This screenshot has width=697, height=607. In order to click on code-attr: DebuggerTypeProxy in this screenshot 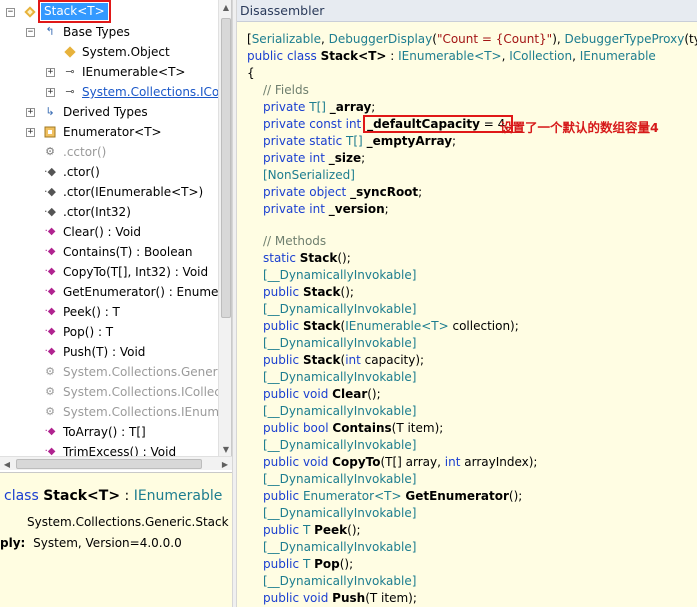, I will do `click(625, 39)`.